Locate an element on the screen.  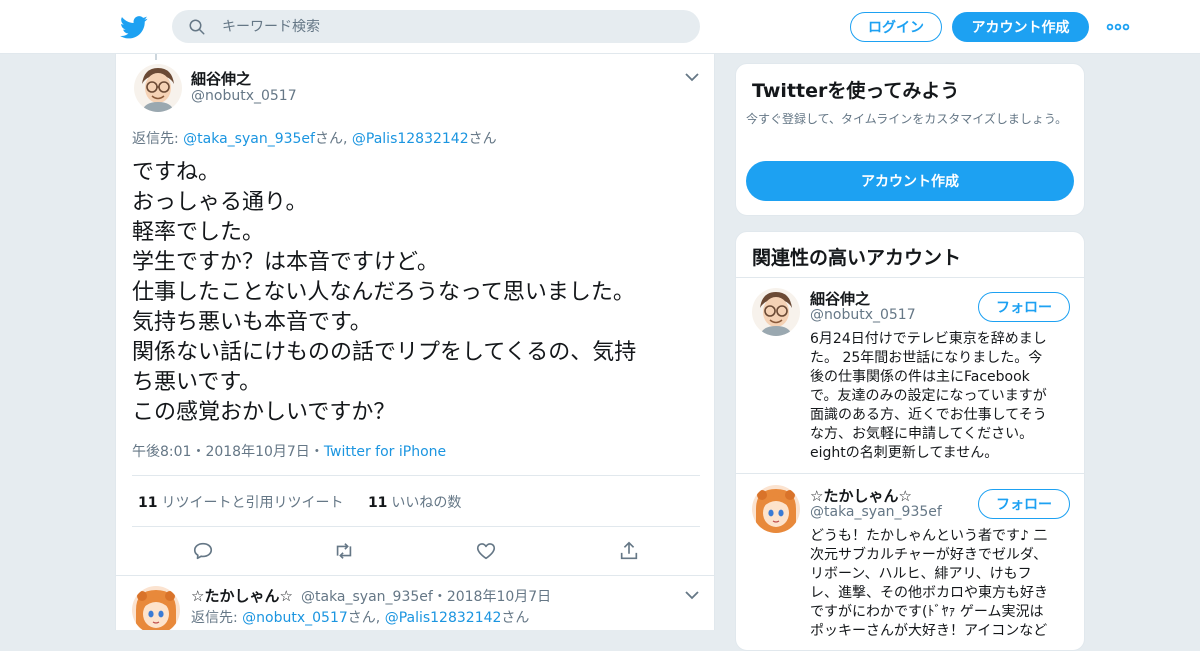
tweet-time: 午後8:01 is located at coordinates (161, 452).